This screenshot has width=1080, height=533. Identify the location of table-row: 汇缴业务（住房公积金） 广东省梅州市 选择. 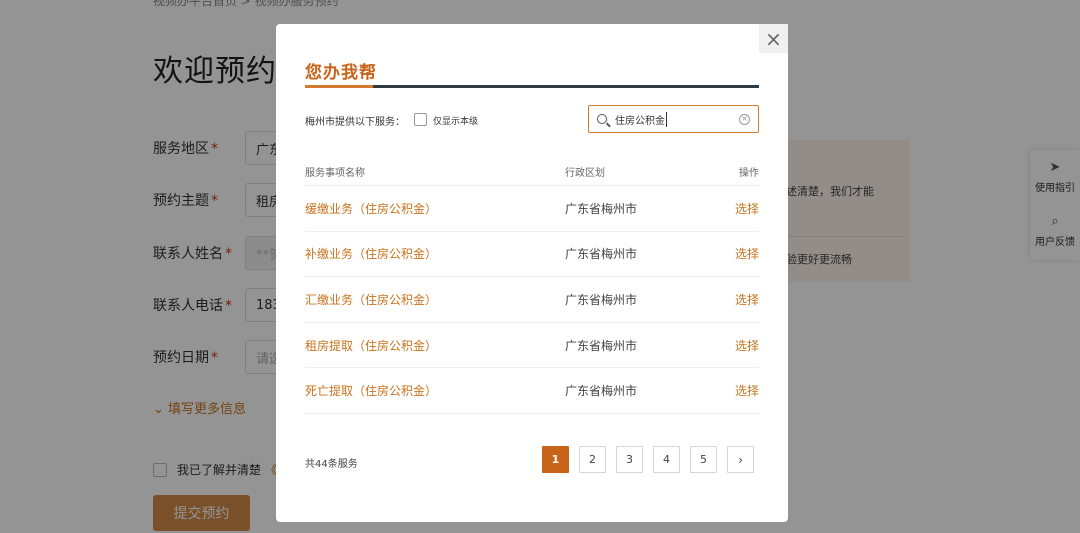
(532, 300).